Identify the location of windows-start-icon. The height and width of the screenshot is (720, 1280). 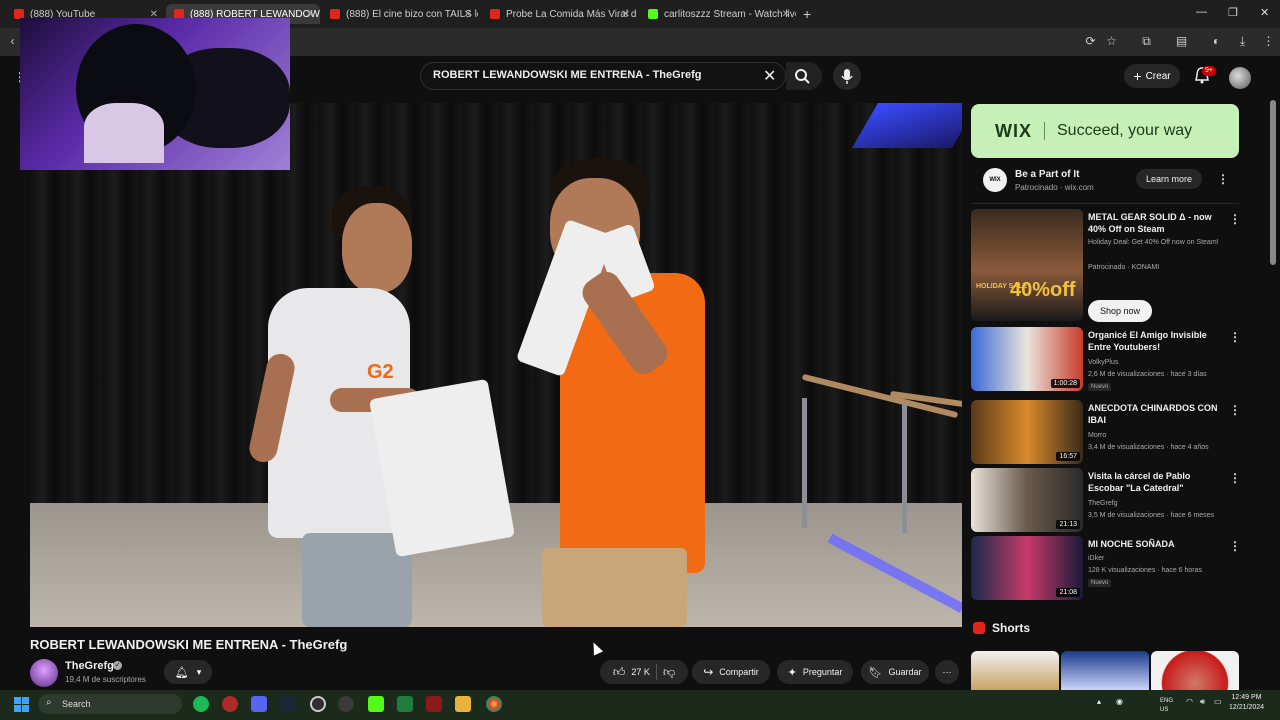
(21, 704).